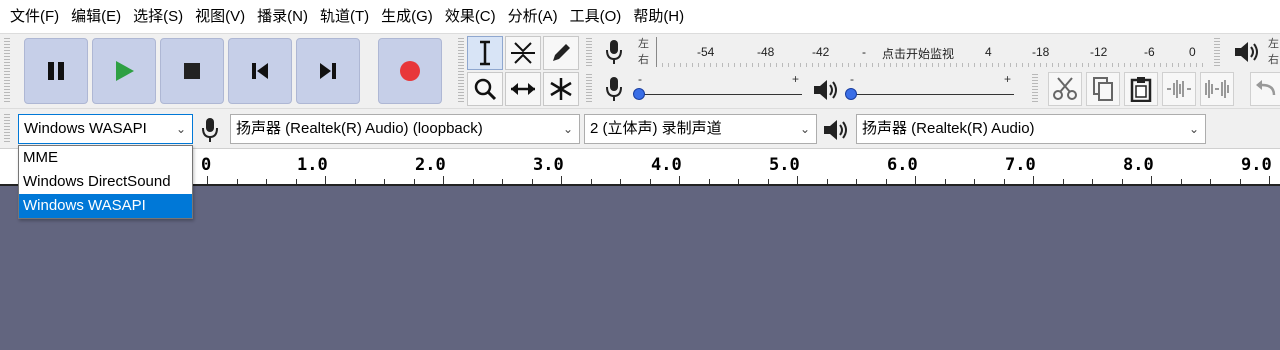  I want to click on envelope-tool-button, so click(523, 53).